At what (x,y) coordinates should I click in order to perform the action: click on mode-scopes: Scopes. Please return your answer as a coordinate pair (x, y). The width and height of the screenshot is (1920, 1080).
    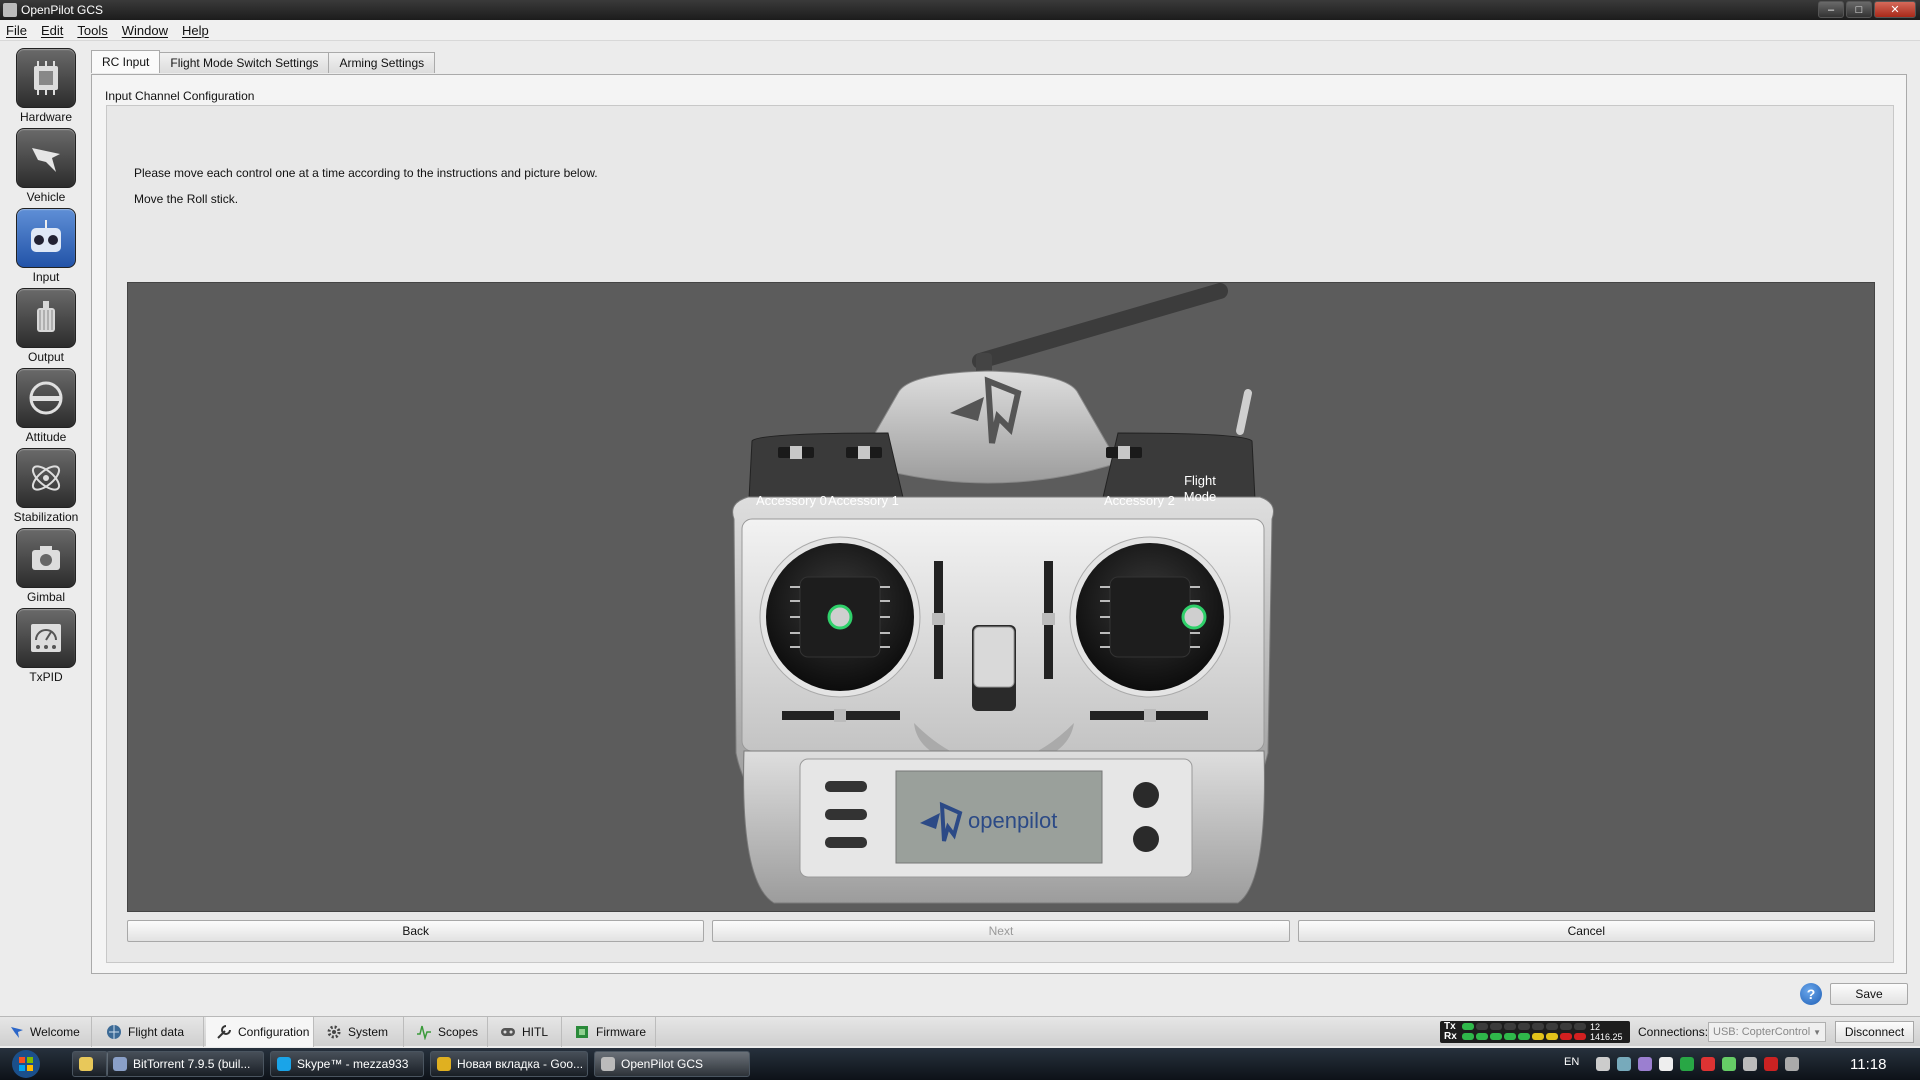
    Looking at the image, I should click on (447, 1032).